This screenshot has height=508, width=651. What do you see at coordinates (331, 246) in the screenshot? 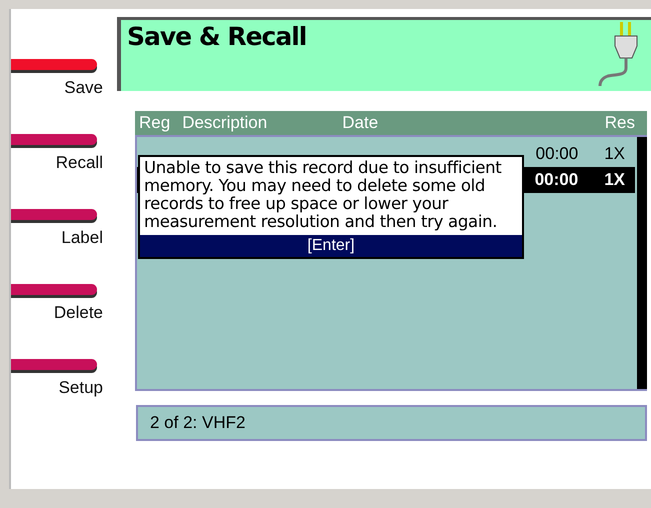
I see `enter-button: [Enter]` at bounding box center [331, 246].